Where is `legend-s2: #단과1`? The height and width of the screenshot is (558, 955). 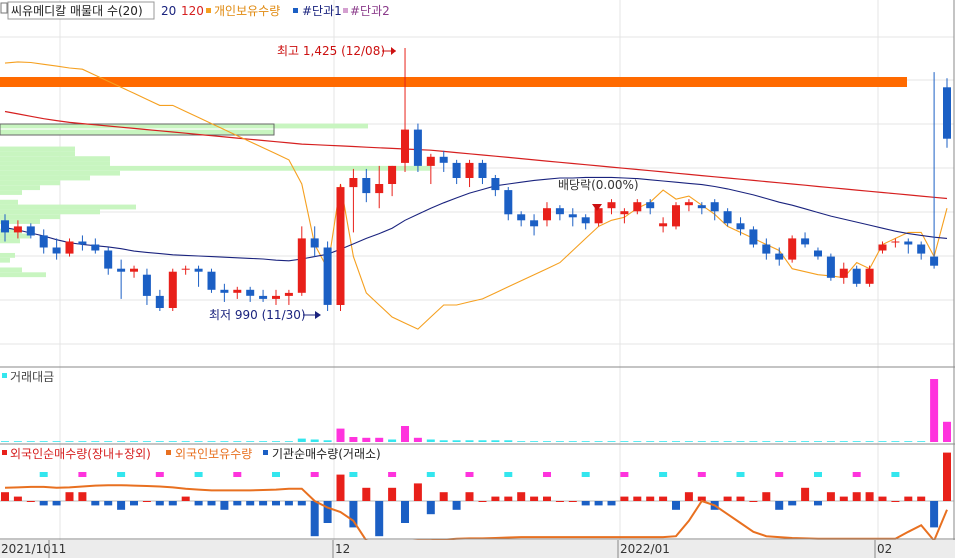 legend-s2: #단과1 is located at coordinates (322, 11).